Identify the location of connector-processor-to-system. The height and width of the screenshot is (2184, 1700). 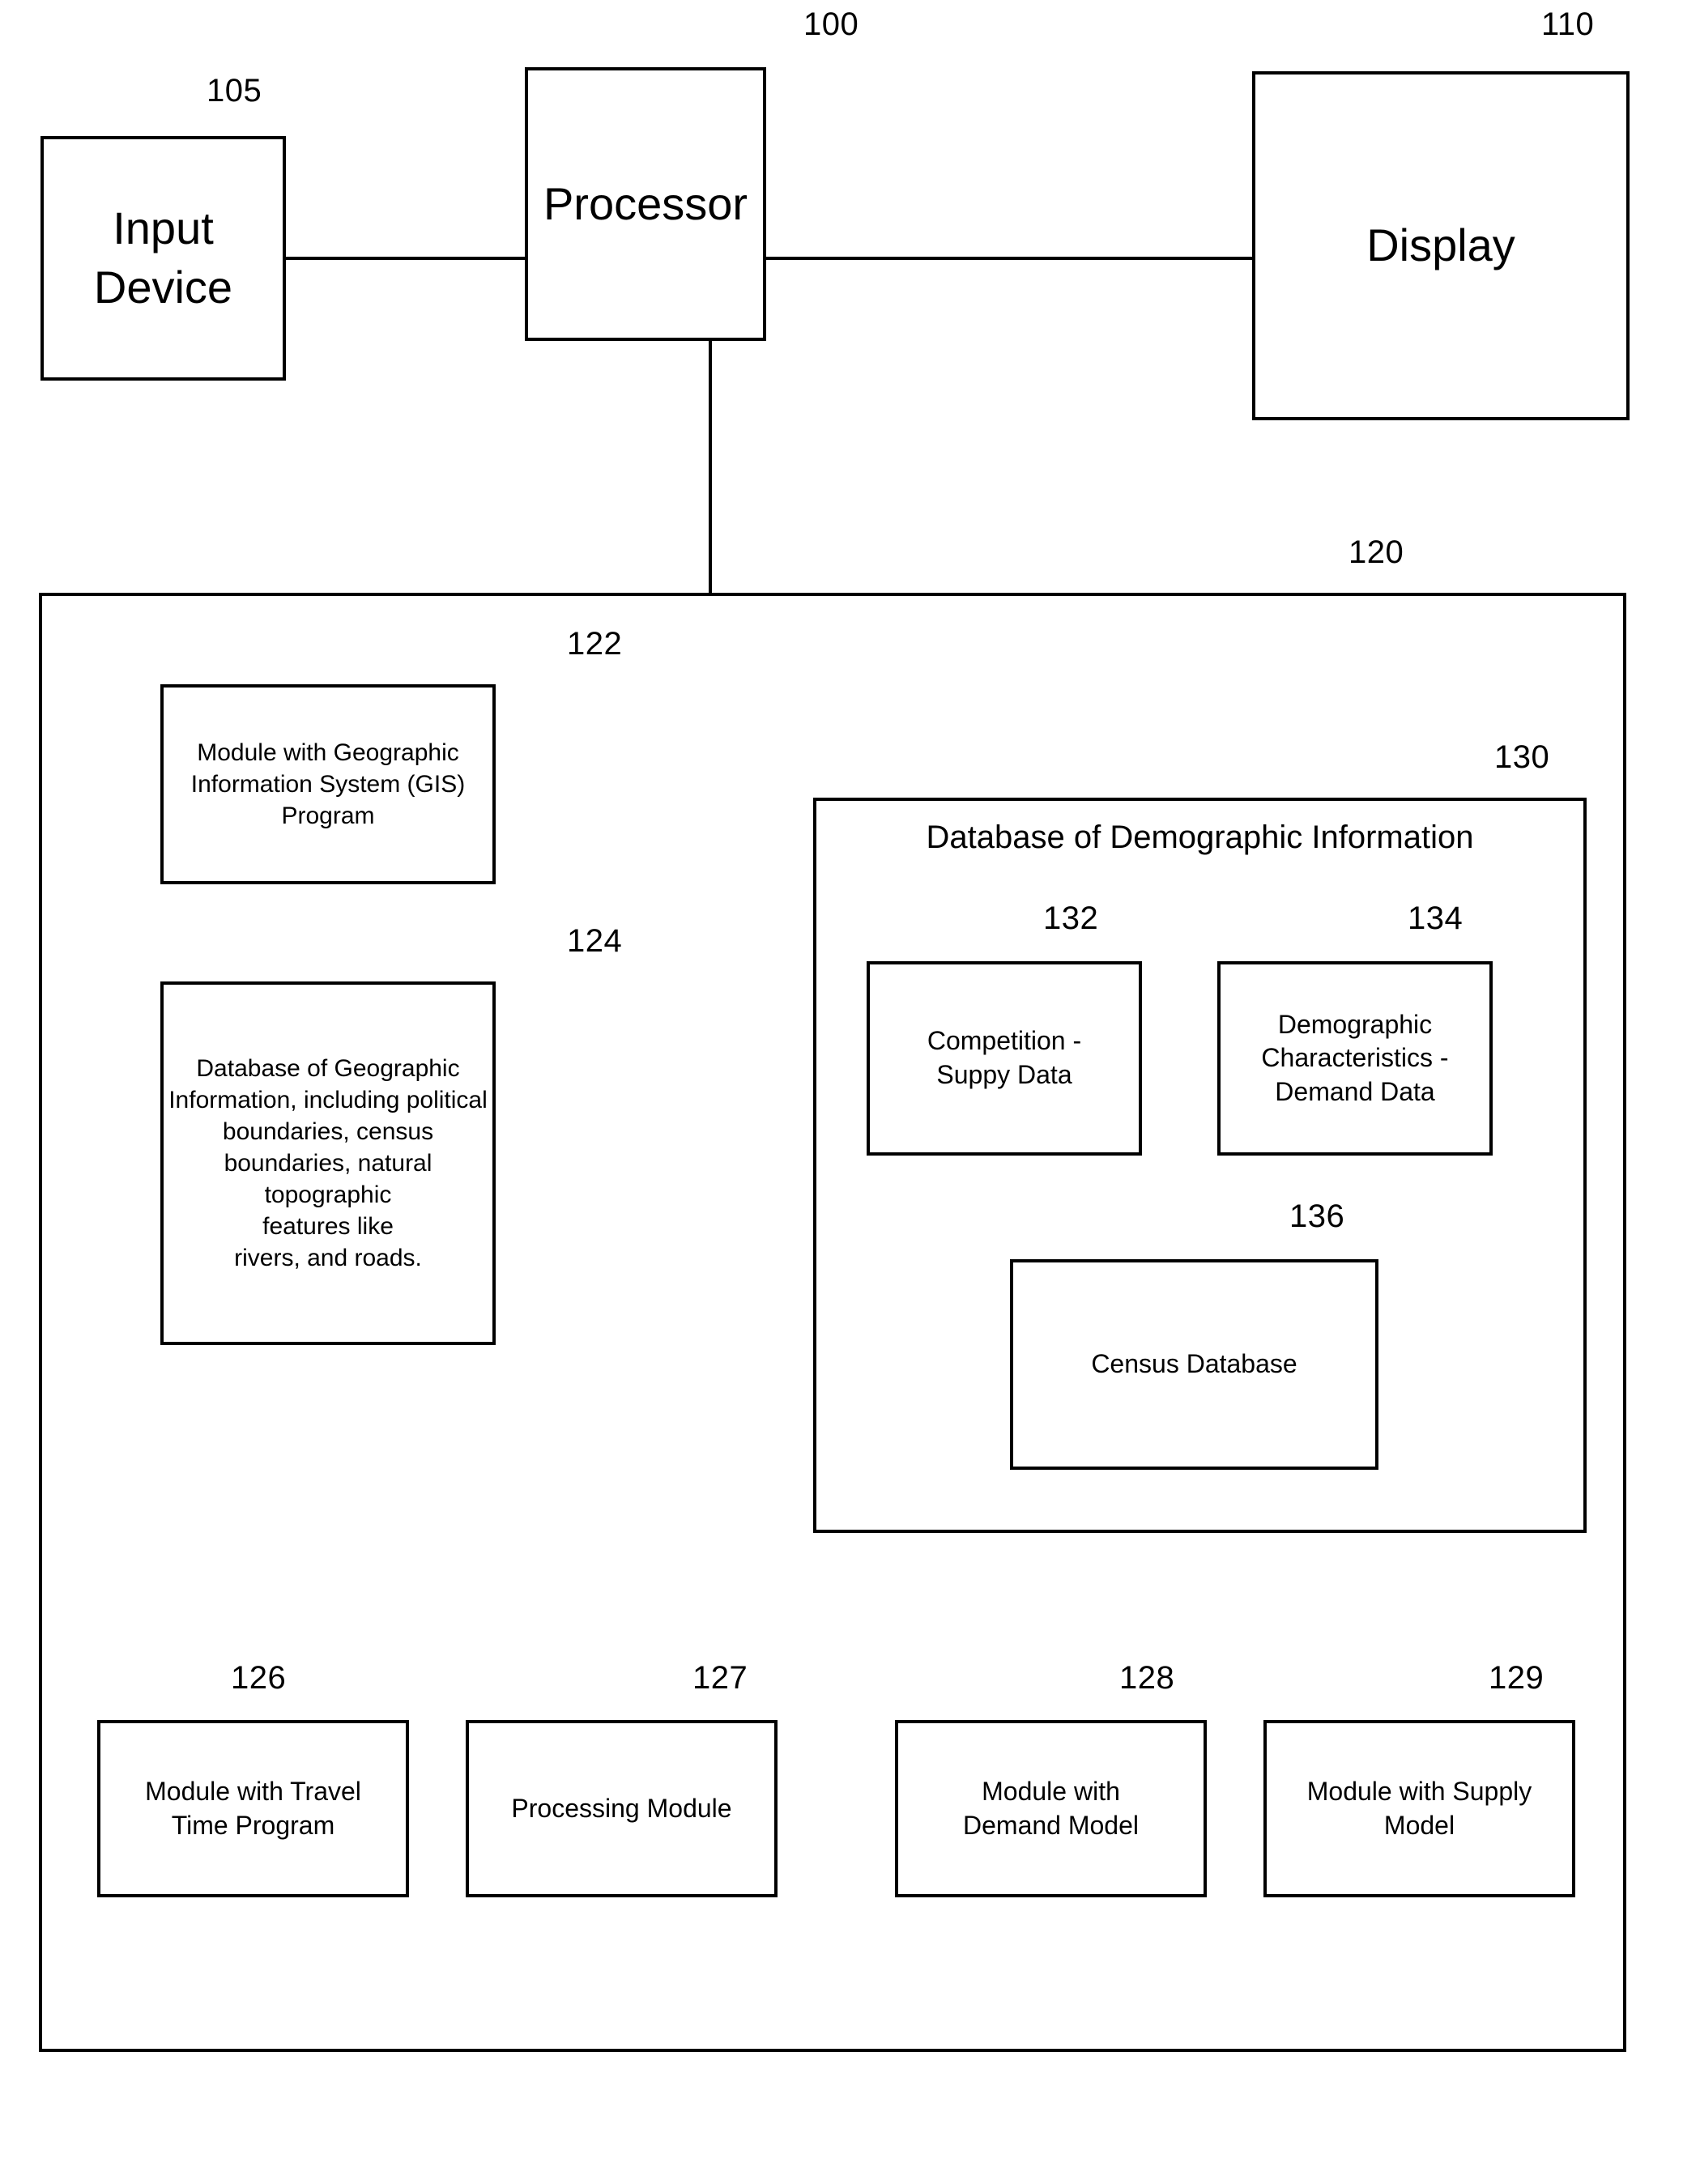
(710, 466).